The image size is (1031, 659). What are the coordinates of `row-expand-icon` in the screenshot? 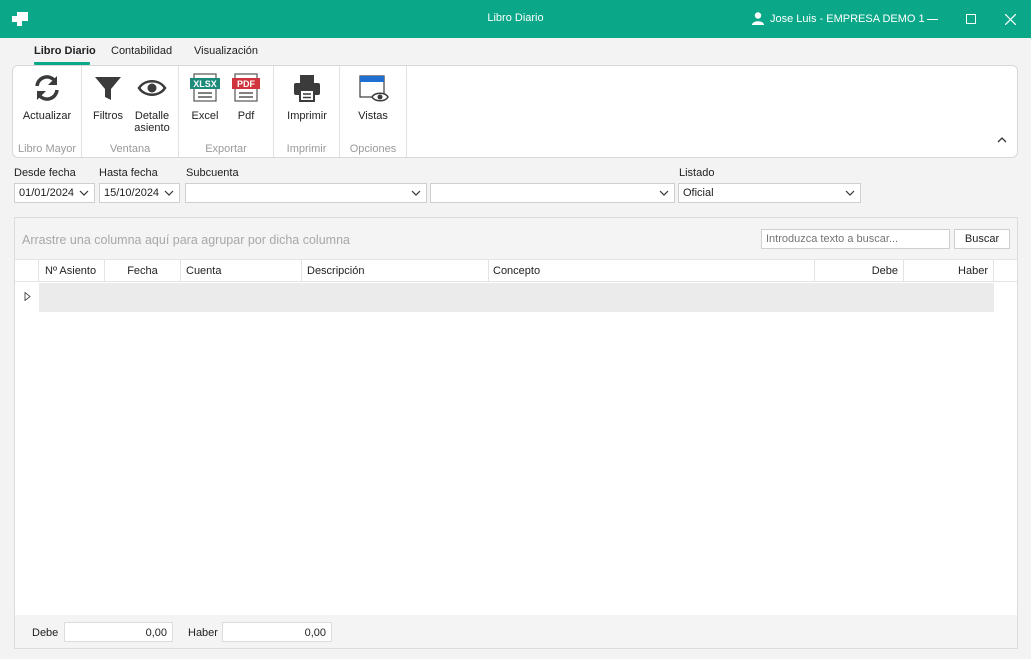 It's located at (27, 296).